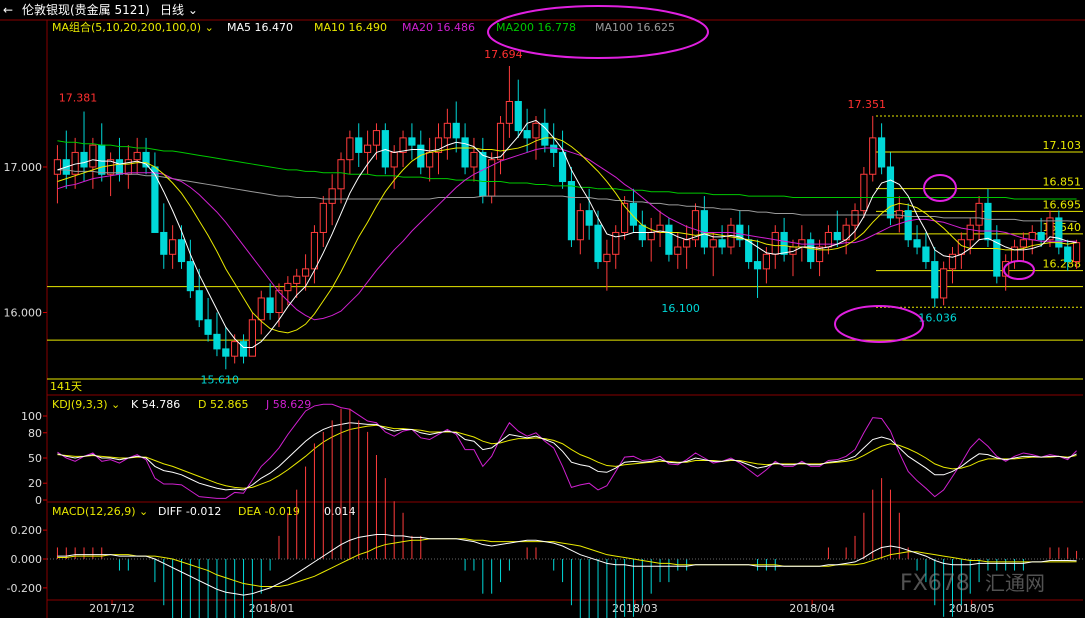 The width and height of the screenshot is (1085, 618). I want to click on fib-level-label: 16.851, so click(1062, 182).